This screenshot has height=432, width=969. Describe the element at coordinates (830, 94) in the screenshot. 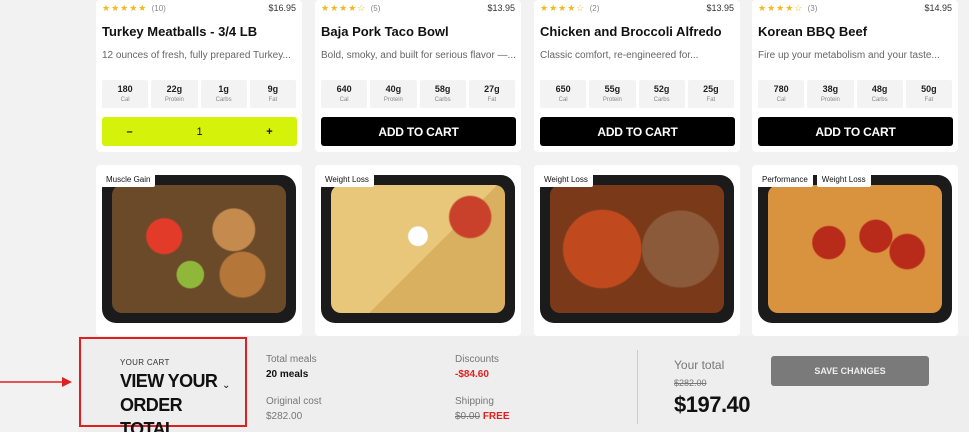

I see `macro-protein: 38g Protein` at that location.